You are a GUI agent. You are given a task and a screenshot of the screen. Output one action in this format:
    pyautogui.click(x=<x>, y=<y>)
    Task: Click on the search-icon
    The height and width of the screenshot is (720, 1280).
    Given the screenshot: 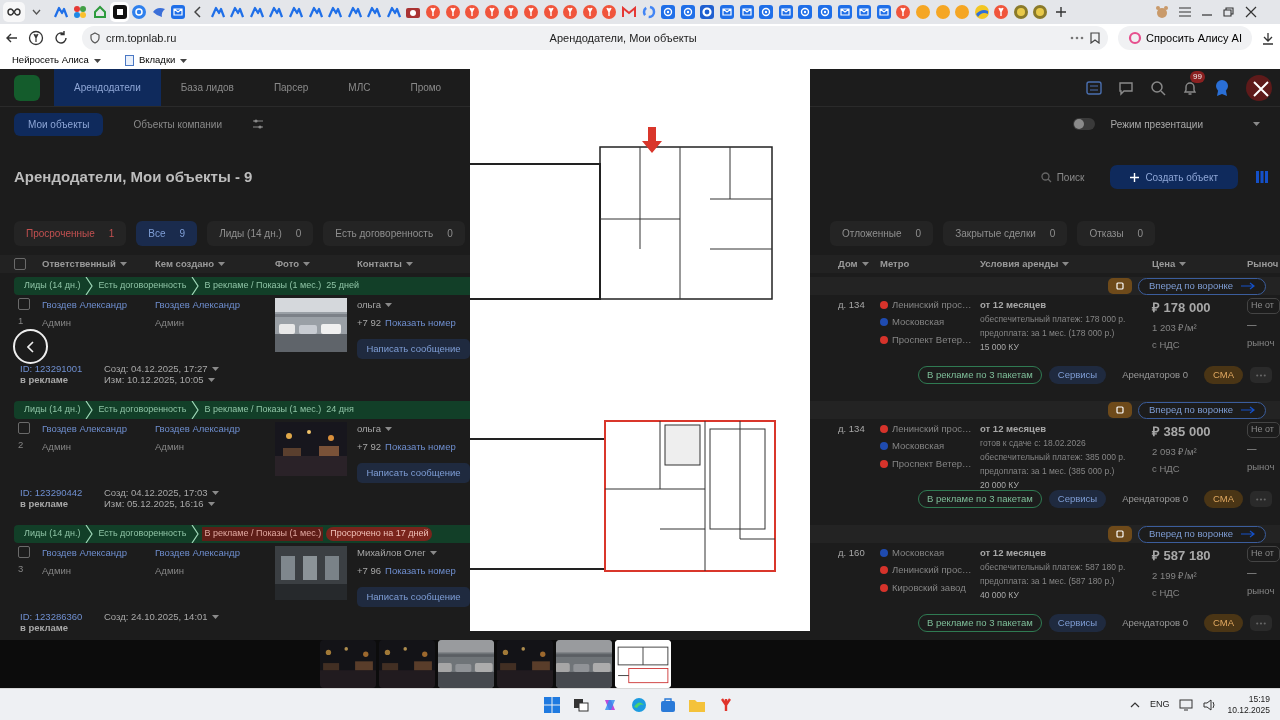 What is the action you would take?
    pyautogui.click(x=1158, y=87)
    